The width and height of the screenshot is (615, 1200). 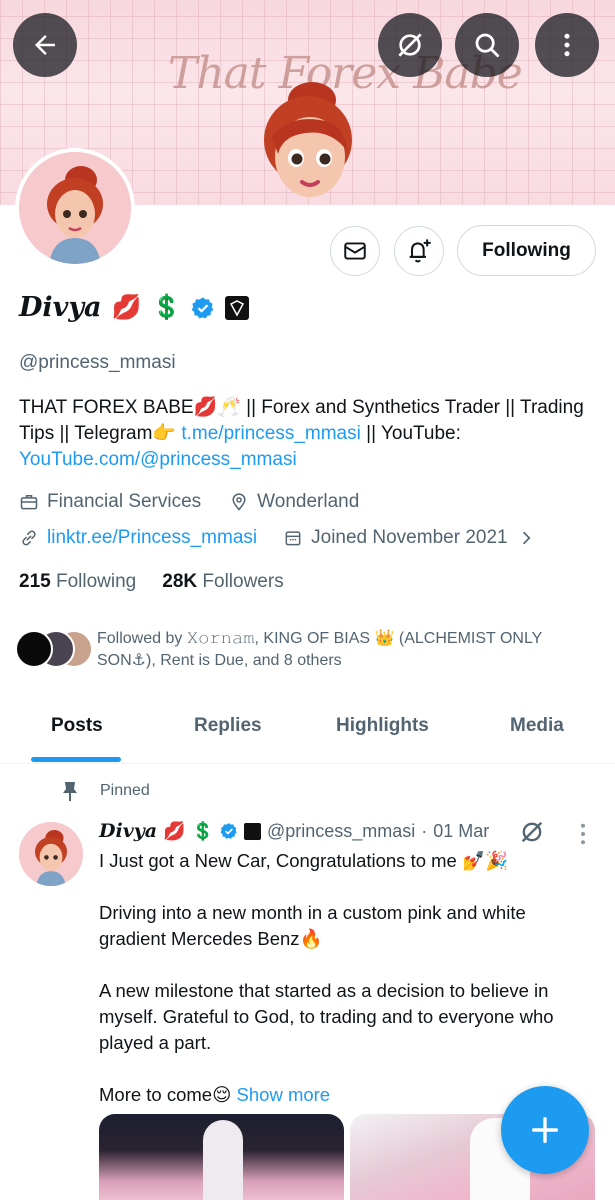 What do you see at coordinates (174, 831) in the screenshot?
I see `tweet-name-emoji-lips: 💋` at bounding box center [174, 831].